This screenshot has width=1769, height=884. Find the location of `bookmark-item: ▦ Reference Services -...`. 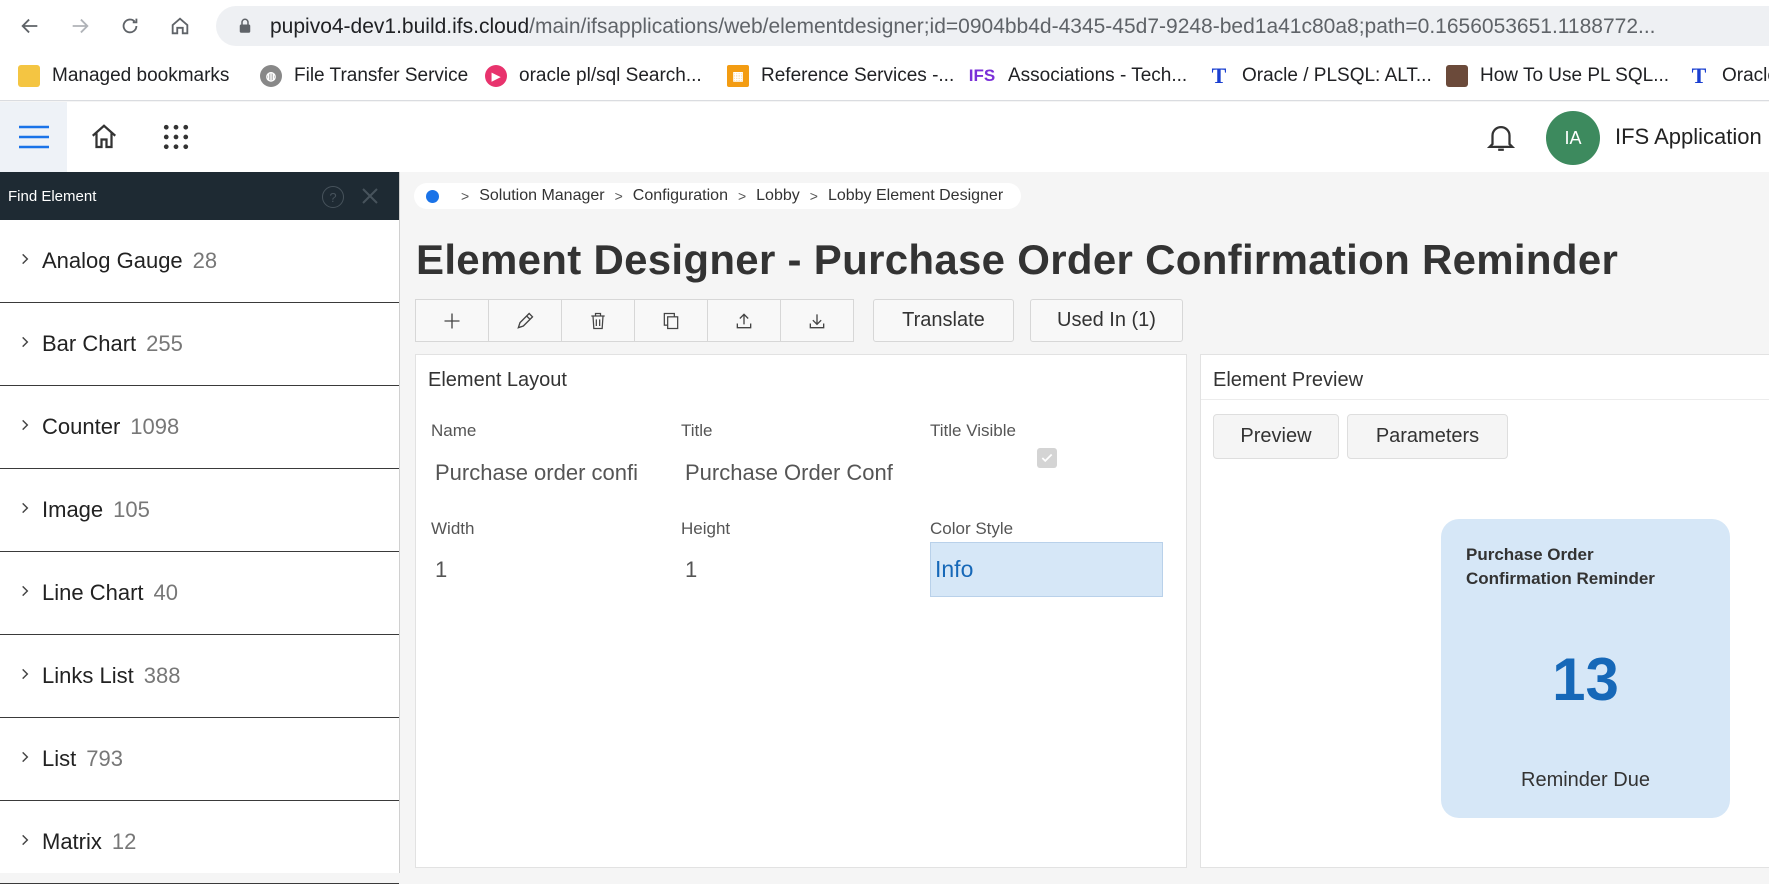

bookmark-item: ▦ Reference Services -... is located at coordinates (840, 76).